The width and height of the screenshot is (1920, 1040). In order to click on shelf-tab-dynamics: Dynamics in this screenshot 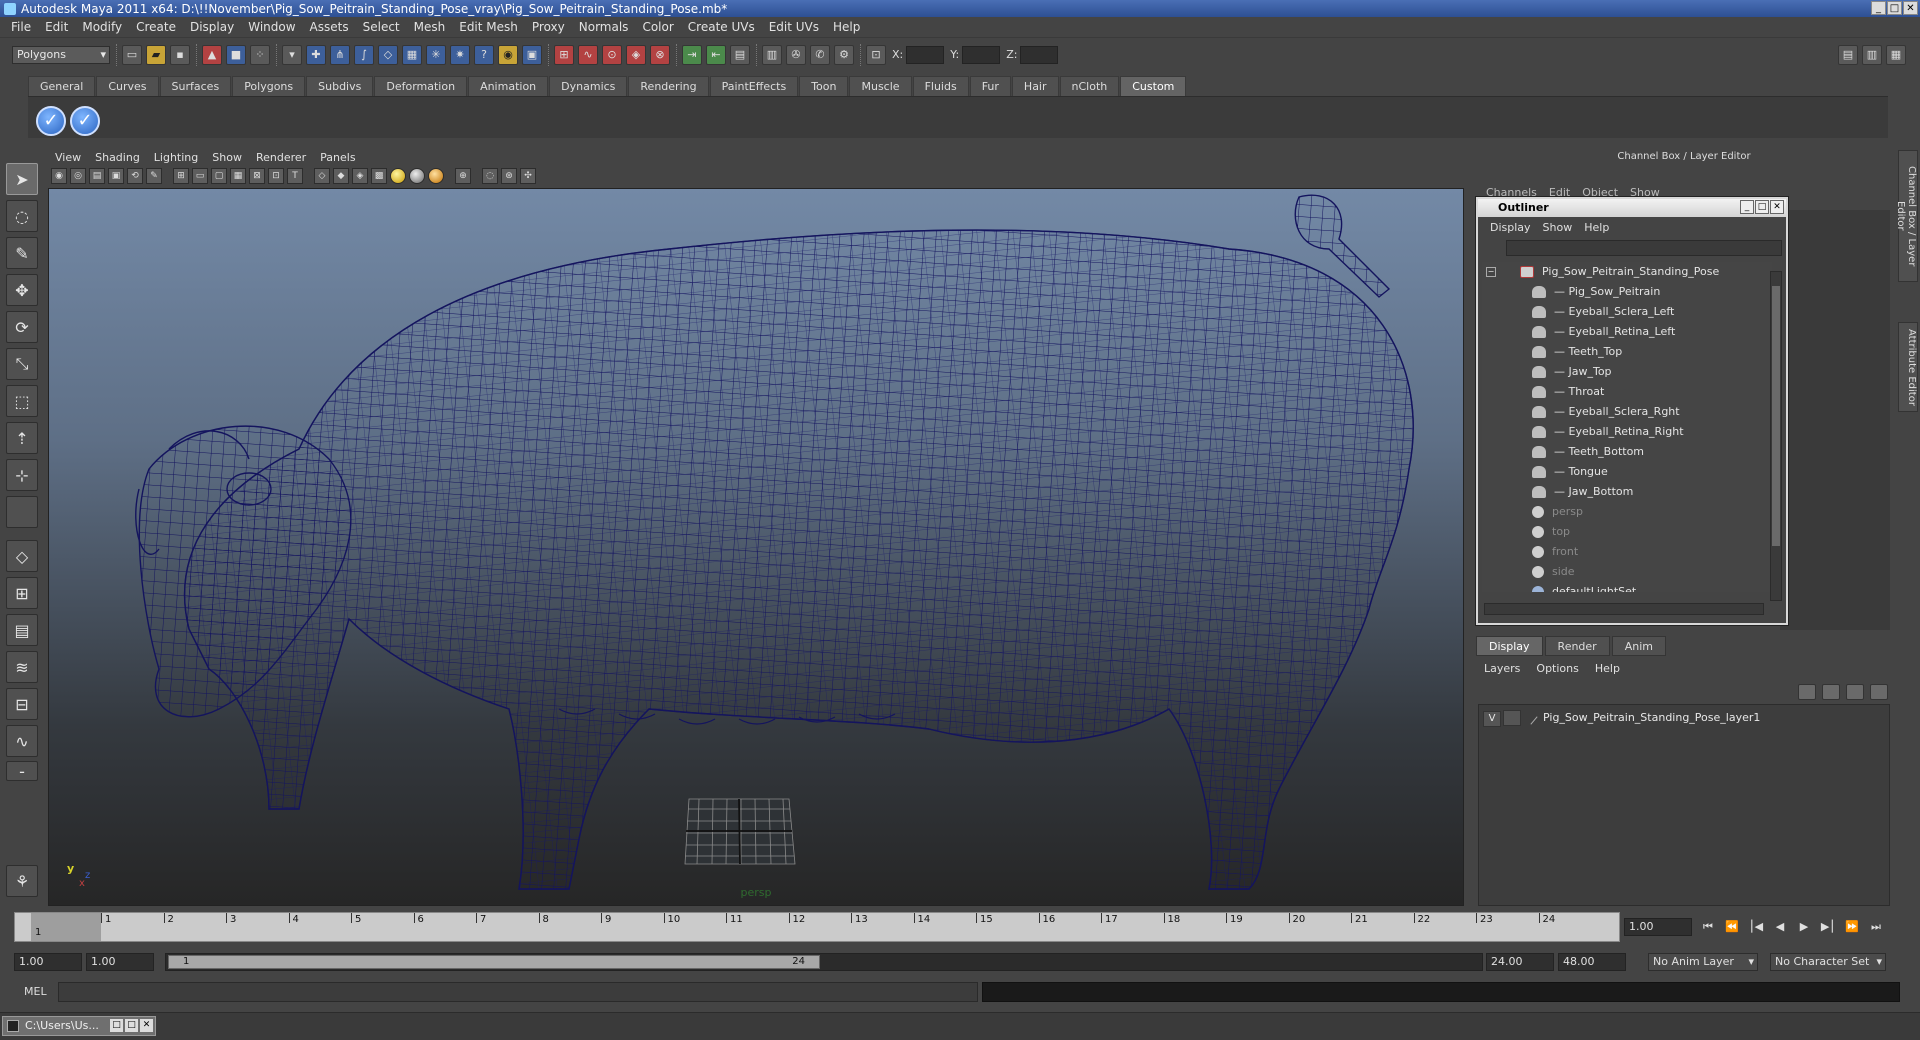, I will do `click(588, 86)`.